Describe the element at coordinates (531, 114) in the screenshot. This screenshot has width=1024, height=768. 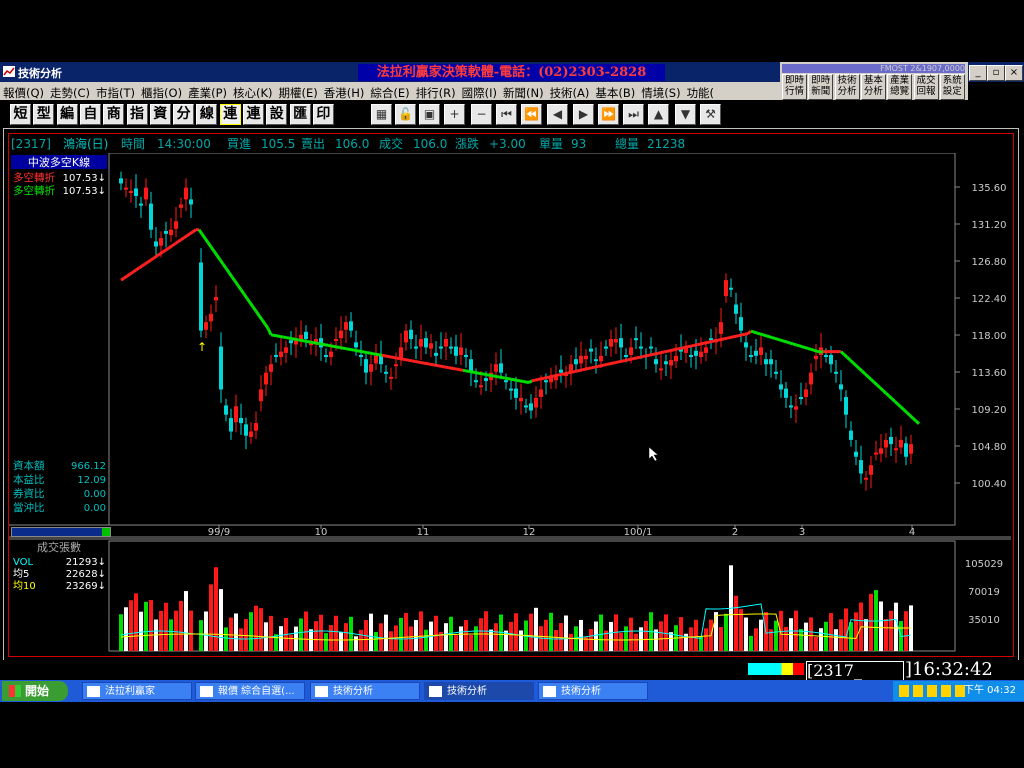
I see `prev-page-icon: ⏪` at that location.